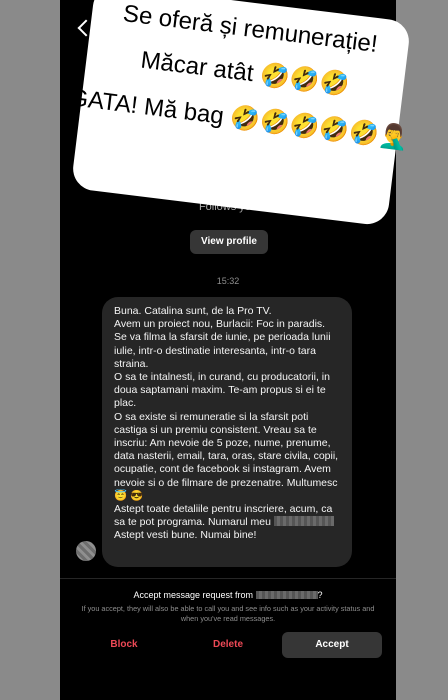 Image resolution: width=448 pixels, height=700 pixels. What do you see at coordinates (86, 551) in the screenshot?
I see `sender-avatar` at bounding box center [86, 551].